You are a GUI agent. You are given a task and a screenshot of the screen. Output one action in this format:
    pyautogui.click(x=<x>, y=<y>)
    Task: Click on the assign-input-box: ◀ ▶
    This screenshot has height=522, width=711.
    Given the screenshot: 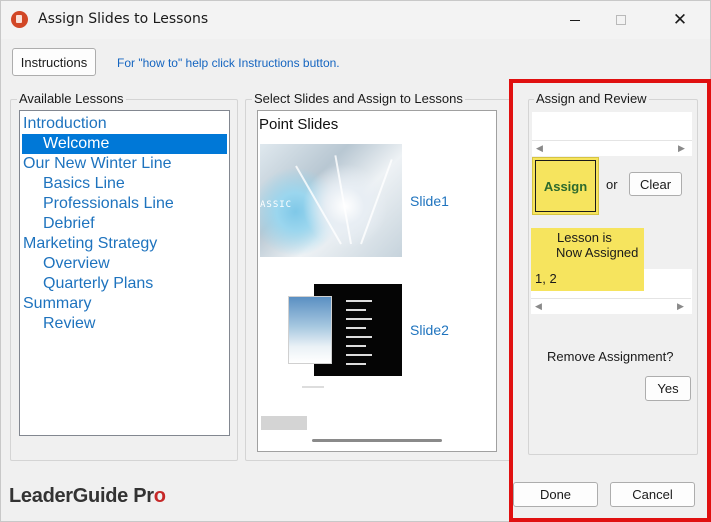 What is the action you would take?
    pyautogui.click(x=612, y=134)
    